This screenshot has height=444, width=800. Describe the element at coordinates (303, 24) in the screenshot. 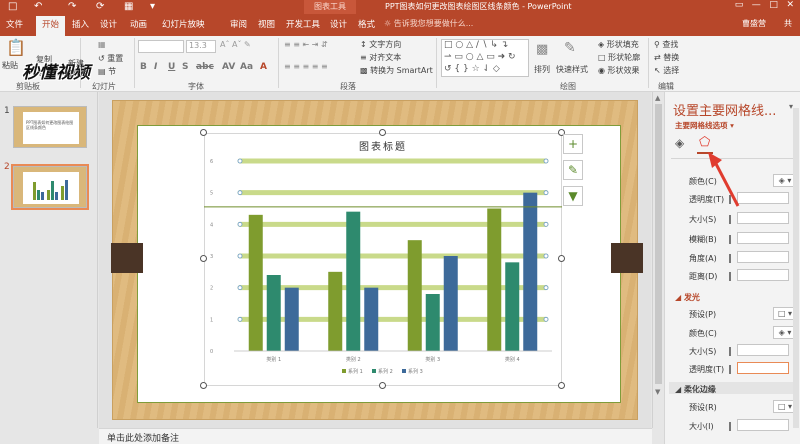

I see `tab-developer: 开发工具` at that location.